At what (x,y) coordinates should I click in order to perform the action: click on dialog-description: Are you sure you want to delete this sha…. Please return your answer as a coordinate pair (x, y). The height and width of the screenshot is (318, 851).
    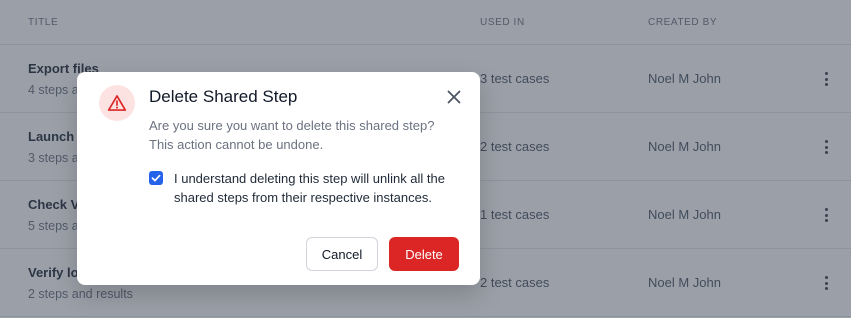
    Looking at the image, I should click on (304, 135).